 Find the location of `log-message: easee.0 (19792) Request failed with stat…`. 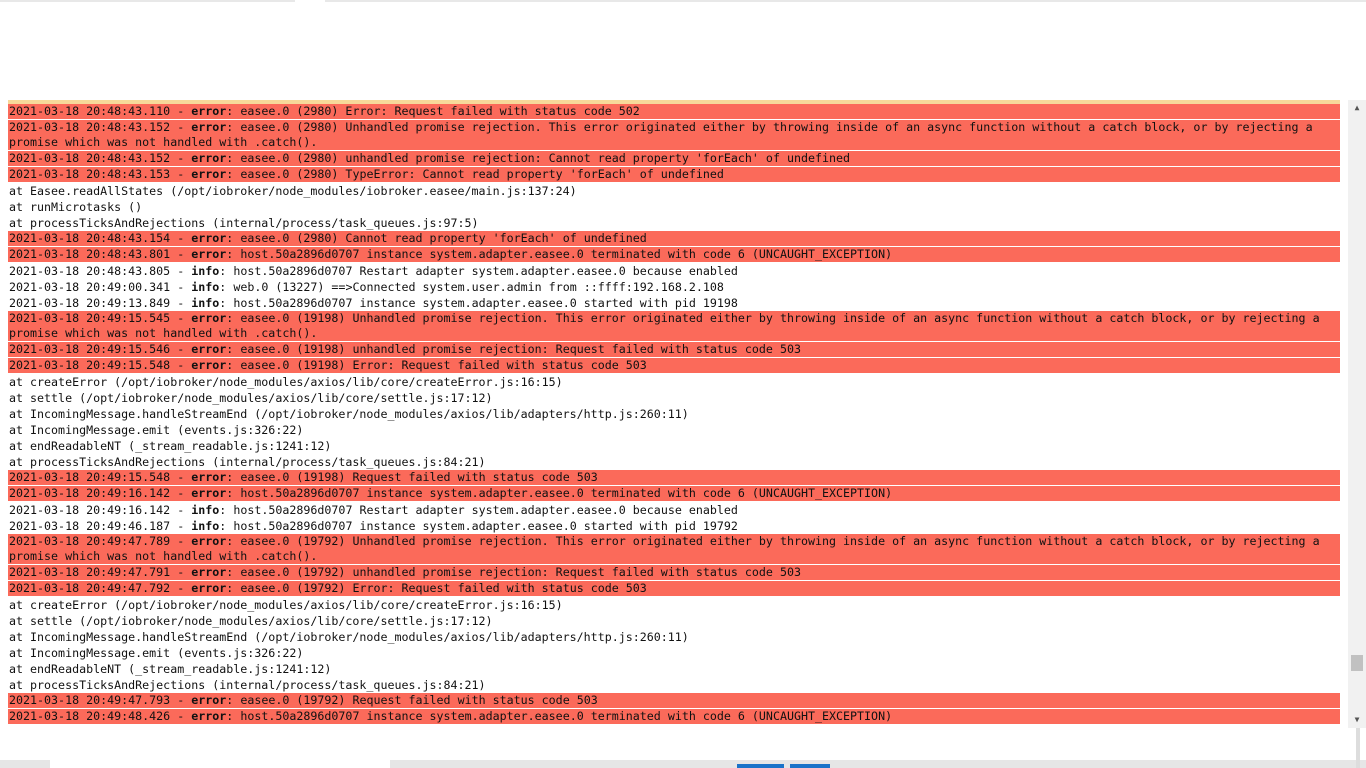

log-message: easee.0 (19792) Request failed with stat… is located at coordinates (419, 700).